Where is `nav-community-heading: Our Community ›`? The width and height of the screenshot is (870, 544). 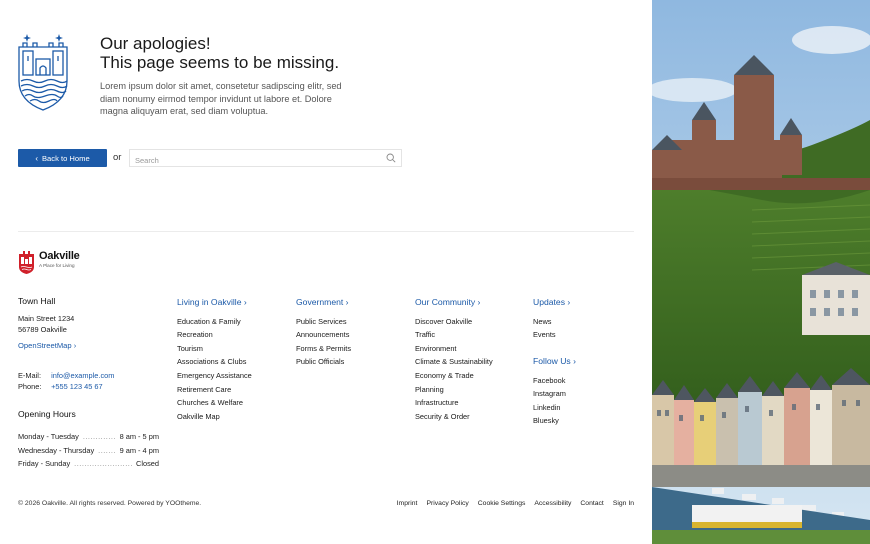 nav-community-heading: Our Community › is located at coordinates (454, 303).